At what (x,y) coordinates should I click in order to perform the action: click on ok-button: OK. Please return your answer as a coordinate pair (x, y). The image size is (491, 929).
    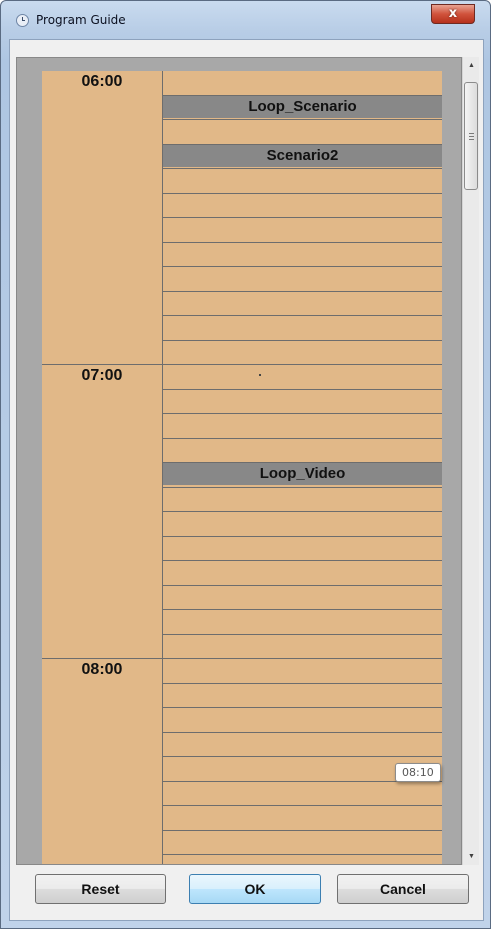
    Looking at the image, I should click on (255, 889).